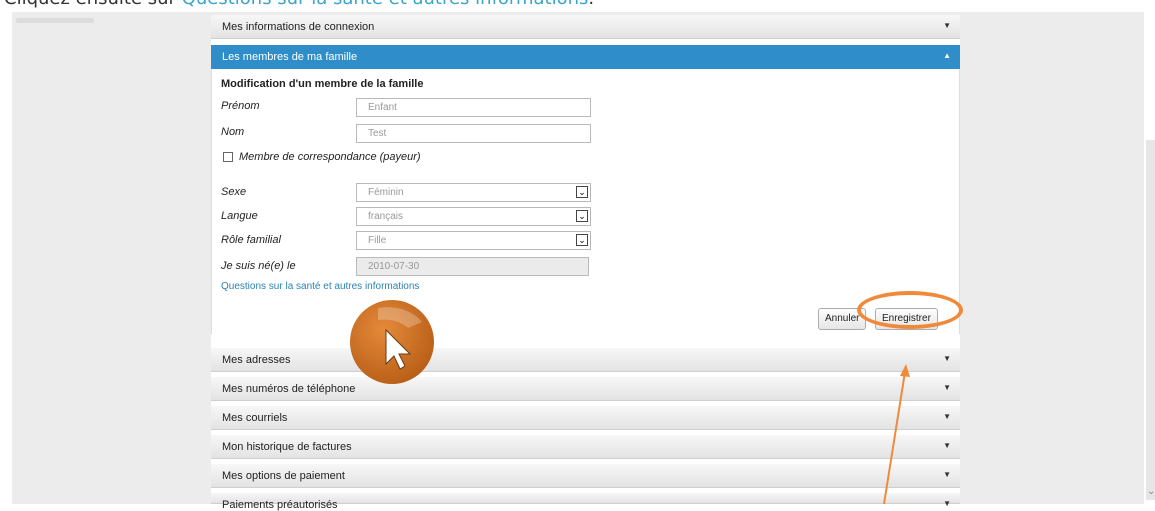 The width and height of the screenshot is (1155, 511). Describe the element at coordinates (947, 55) in the screenshot. I see `chevron-up-icon: ▲` at that location.